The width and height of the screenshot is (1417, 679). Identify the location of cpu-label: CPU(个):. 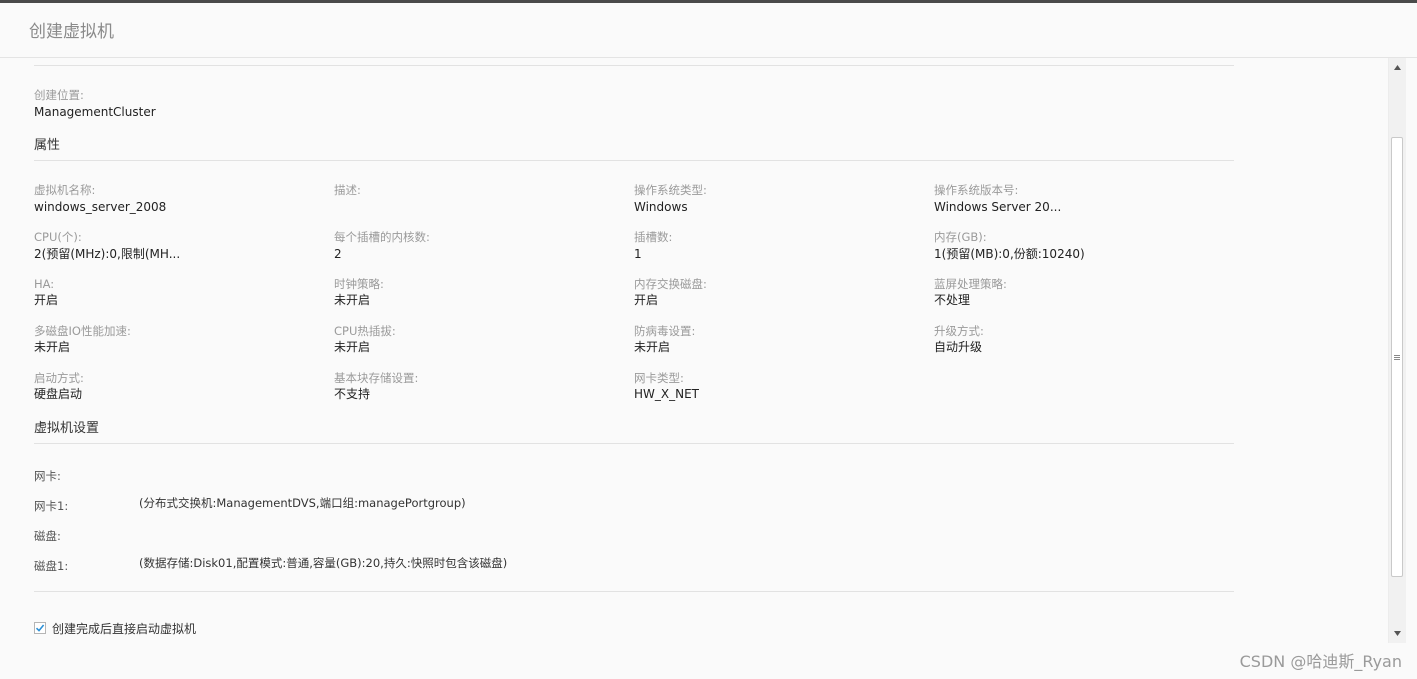
(58, 237).